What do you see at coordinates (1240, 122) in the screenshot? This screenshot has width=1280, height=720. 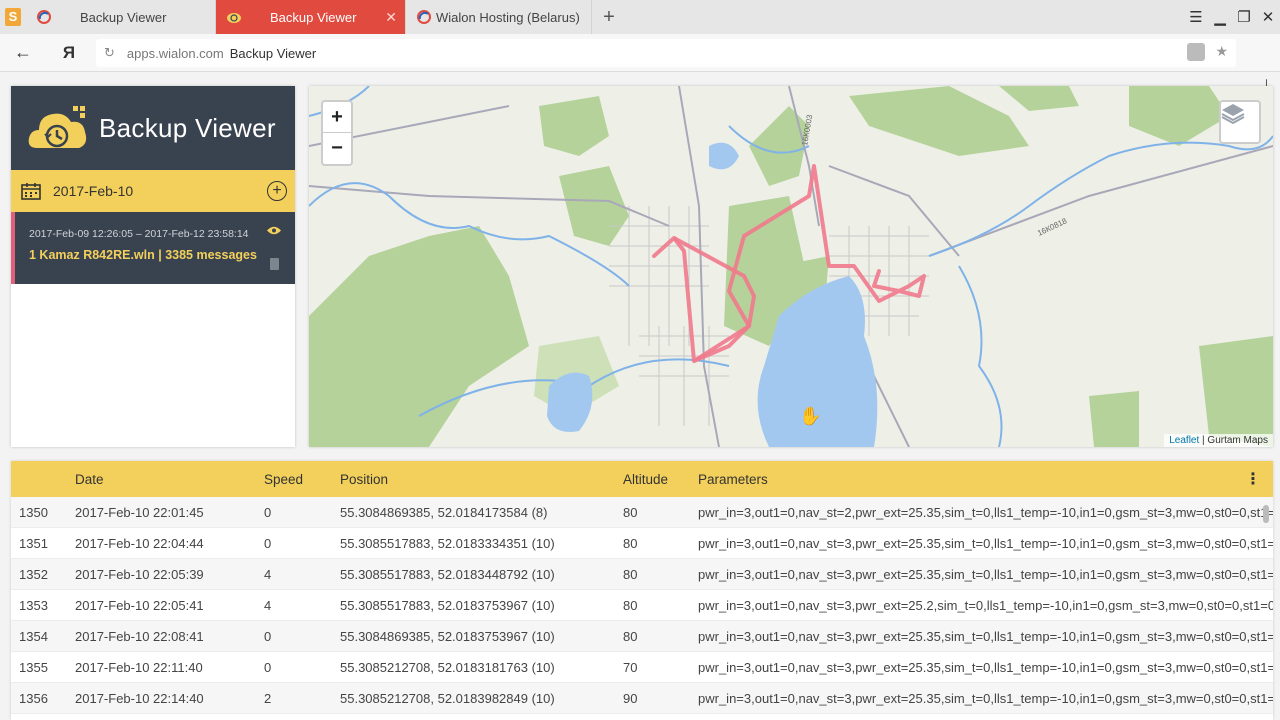 I see `layers-button` at bounding box center [1240, 122].